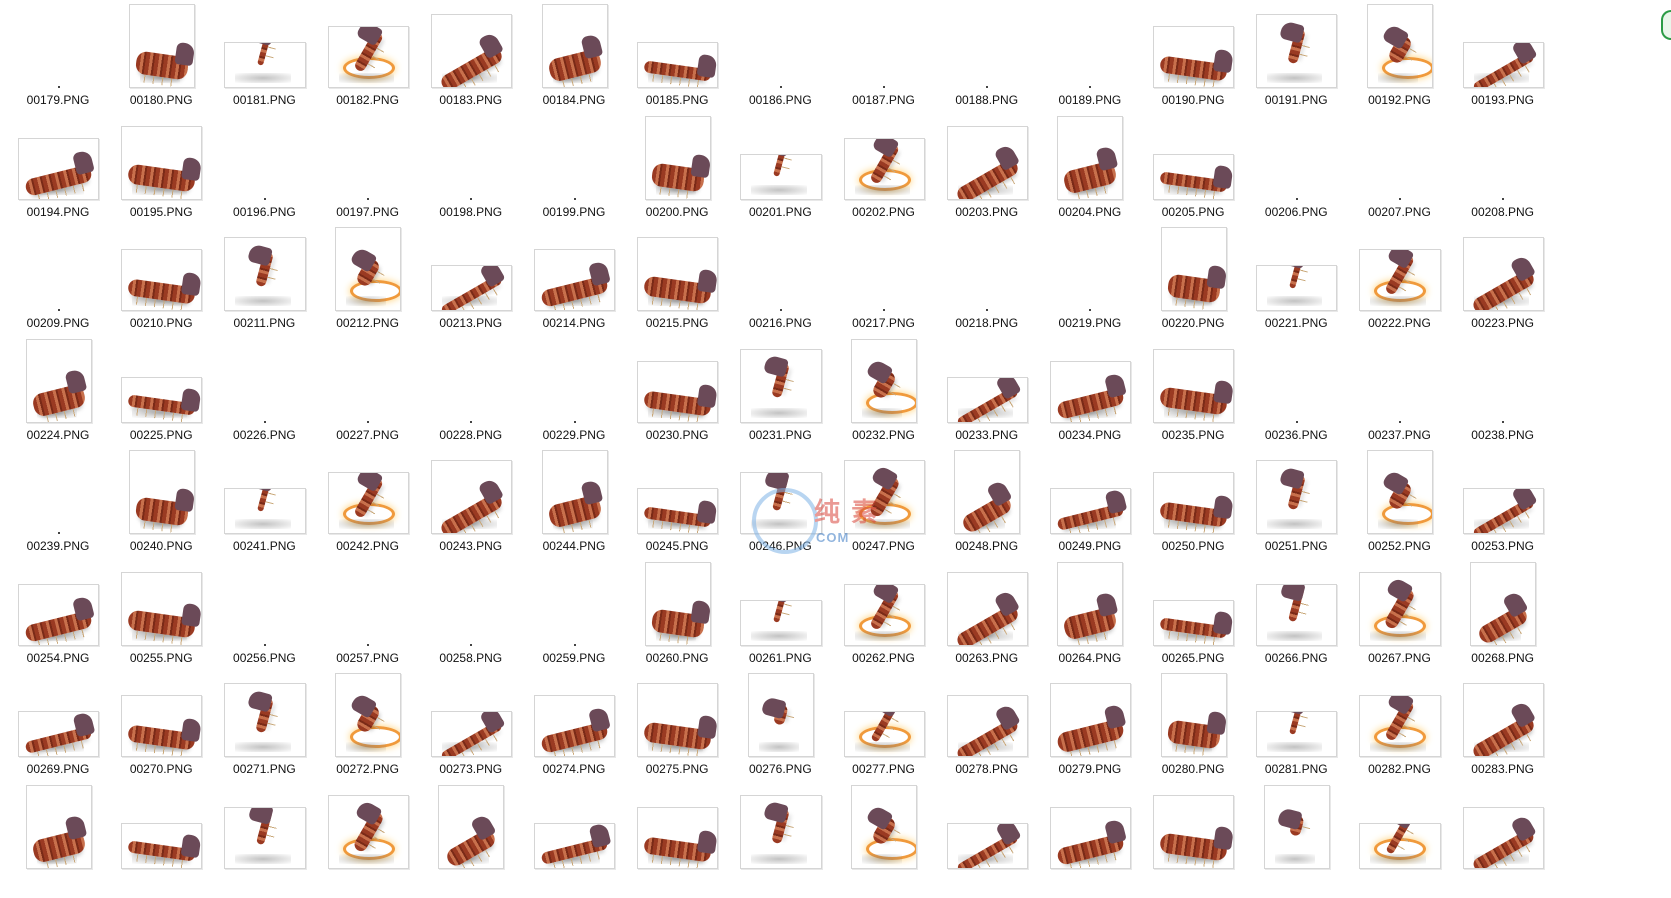  I want to click on file-item: 00257.PNG, so click(375, 618).